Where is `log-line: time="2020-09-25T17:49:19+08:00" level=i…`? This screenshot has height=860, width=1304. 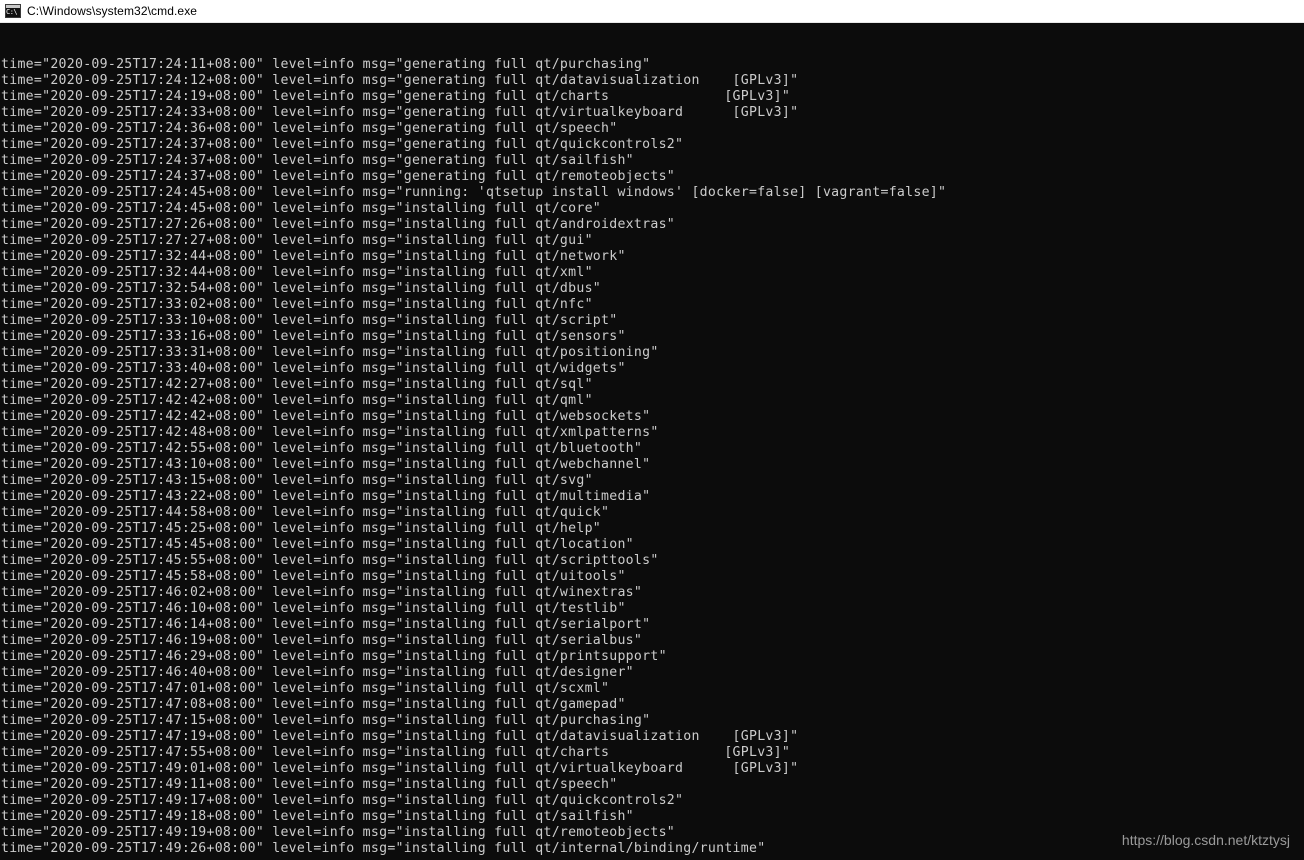 log-line: time="2020-09-25T17:49:19+08:00" level=i… is located at coordinates (338, 832).